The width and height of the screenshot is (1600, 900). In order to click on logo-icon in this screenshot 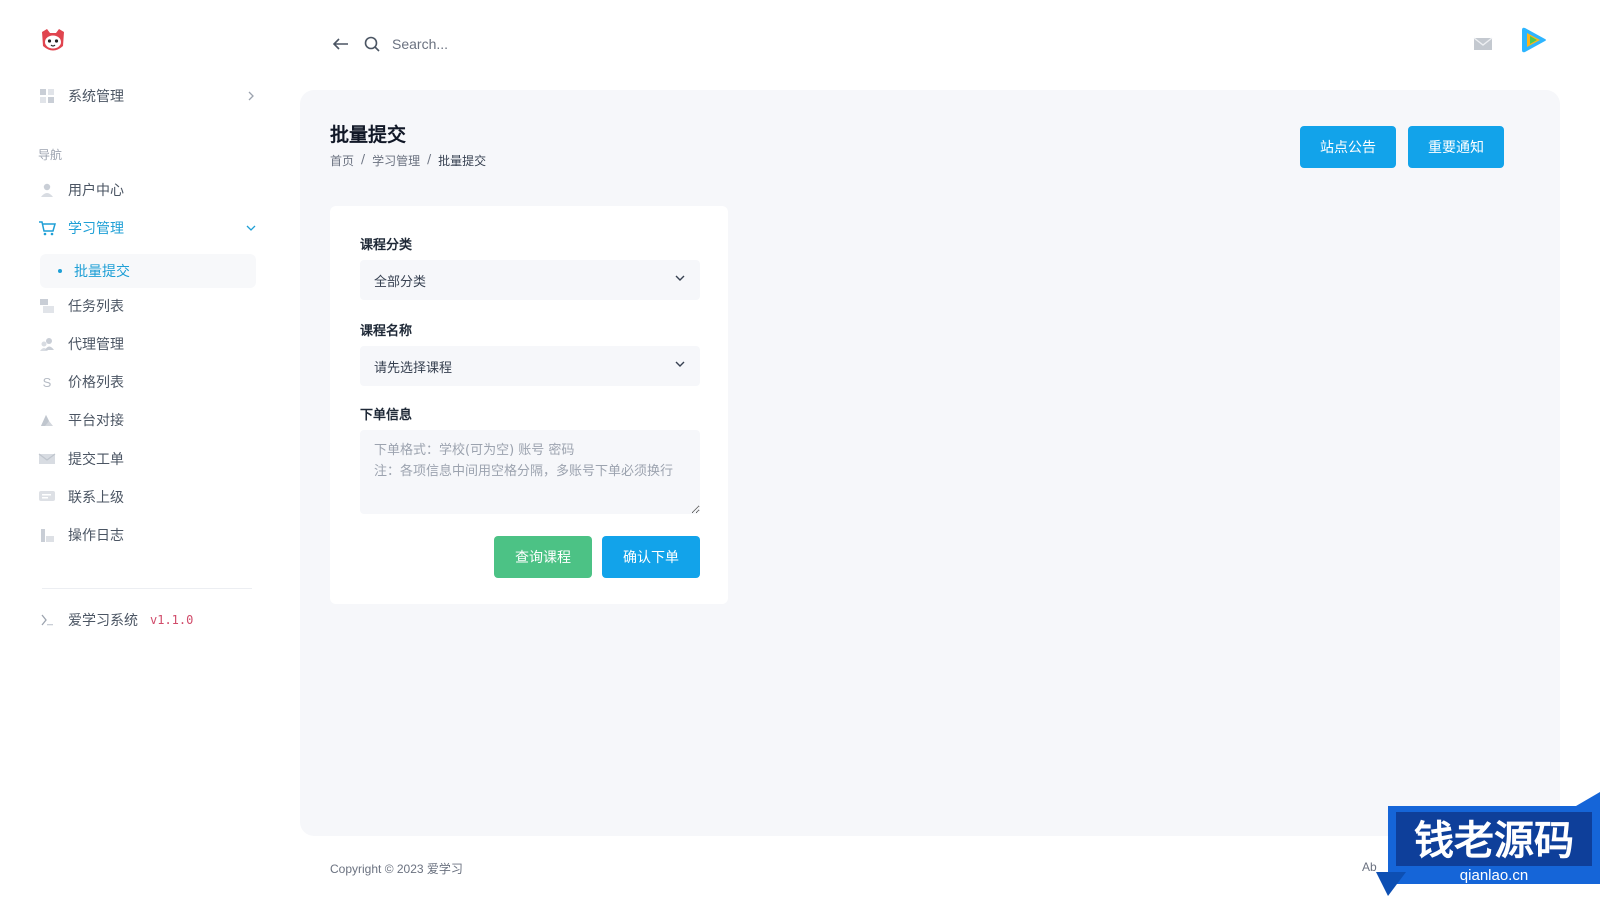, I will do `click(53, 41)`.